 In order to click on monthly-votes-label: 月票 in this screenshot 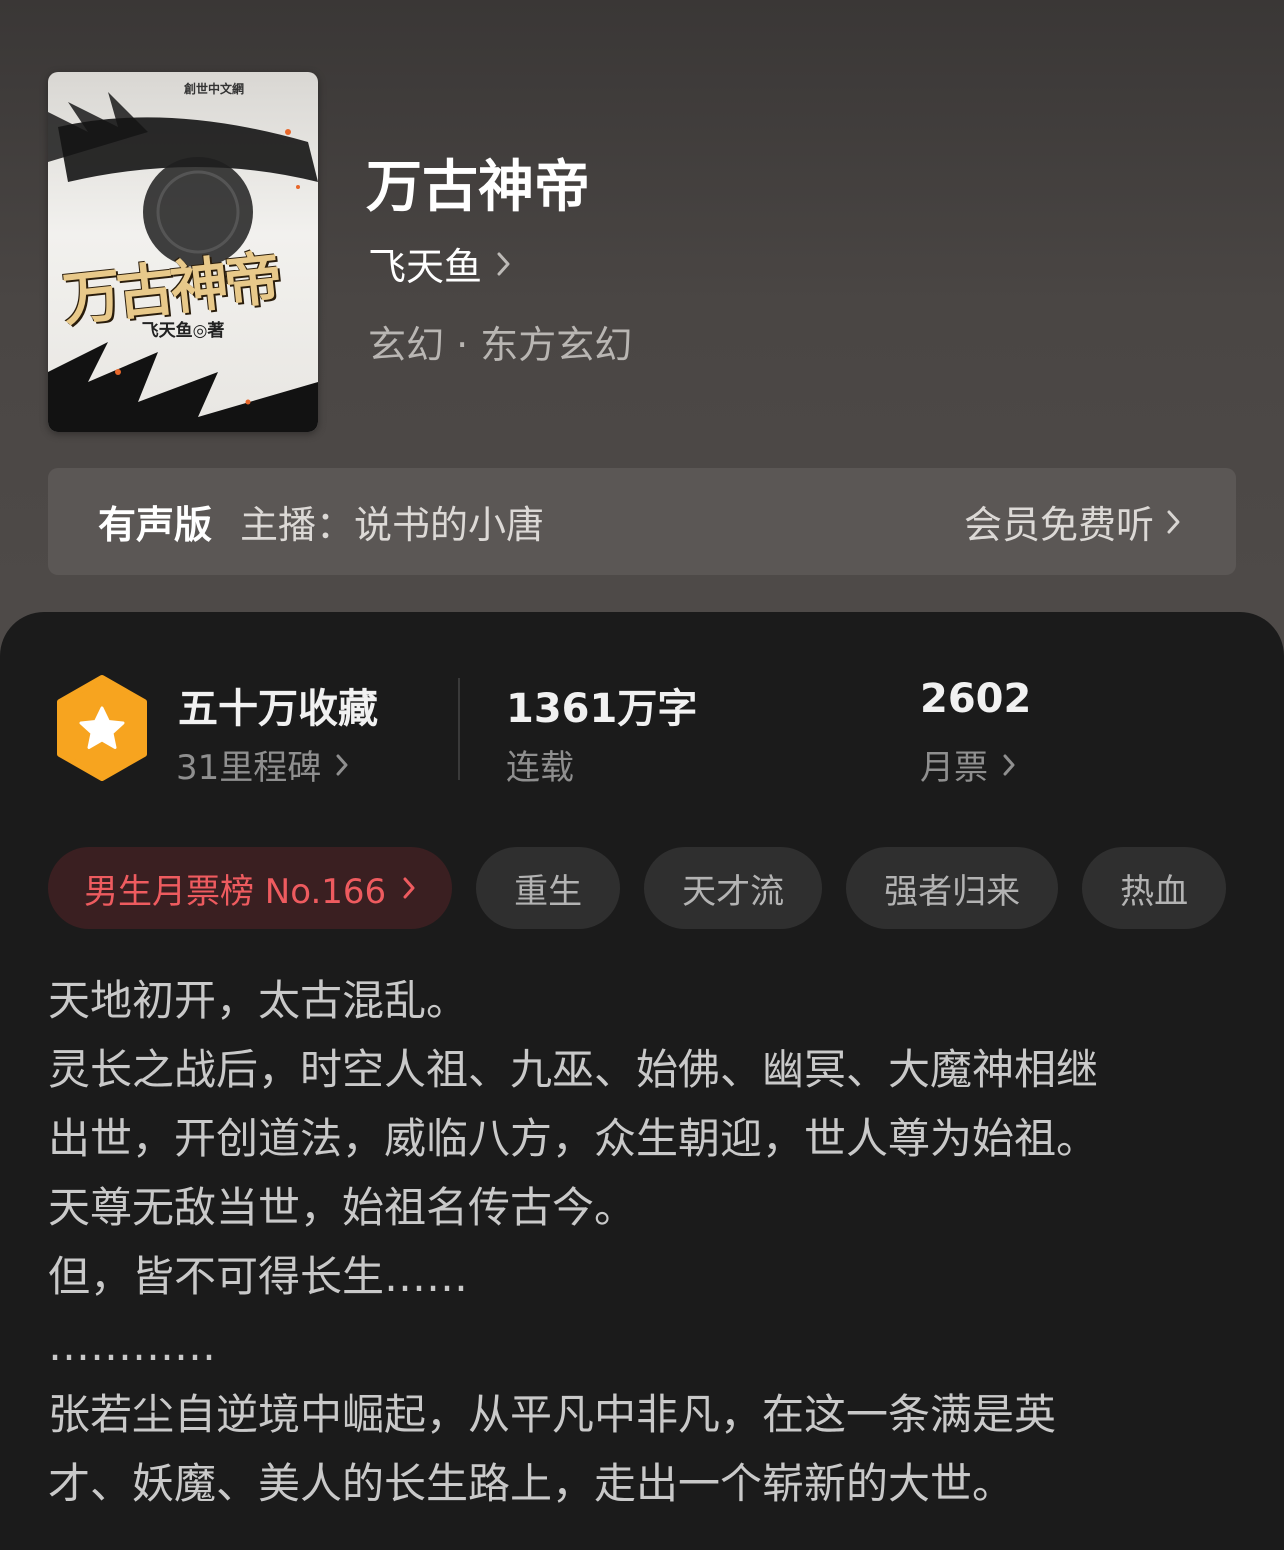, I will do `click(954, 768)`.